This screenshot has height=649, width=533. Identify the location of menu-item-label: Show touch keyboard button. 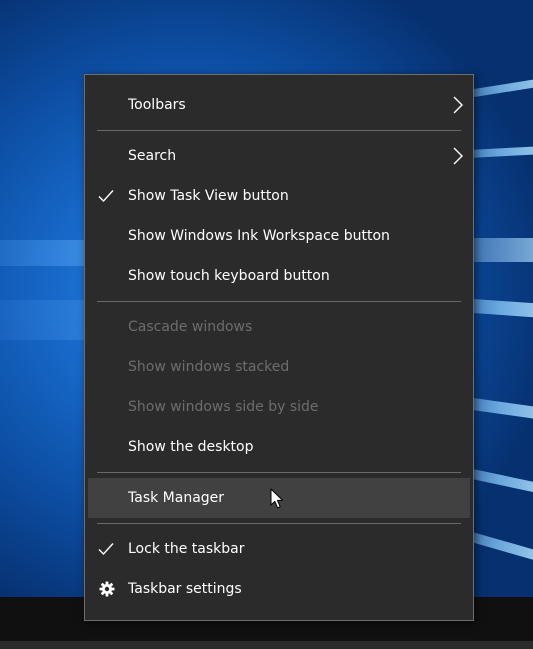
(229, 276).